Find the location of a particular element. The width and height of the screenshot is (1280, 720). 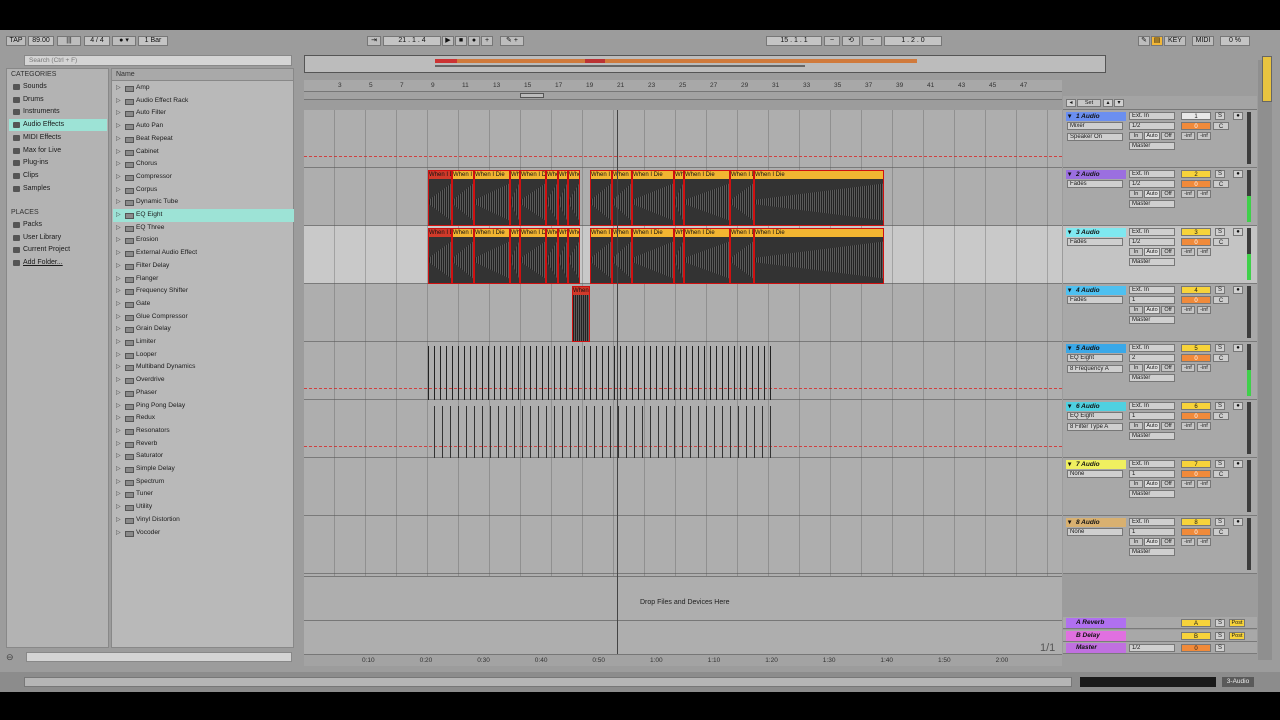

input-channel-select: 1/2 is located at coordinates (1152, 184).